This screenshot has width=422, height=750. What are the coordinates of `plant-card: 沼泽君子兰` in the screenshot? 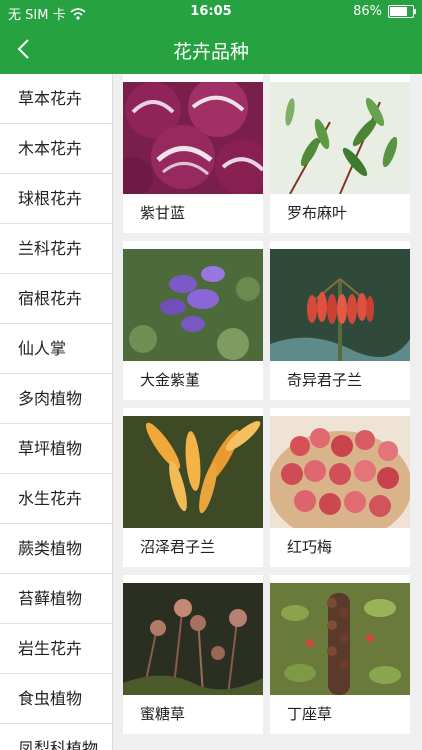 It's located at (193, 487).